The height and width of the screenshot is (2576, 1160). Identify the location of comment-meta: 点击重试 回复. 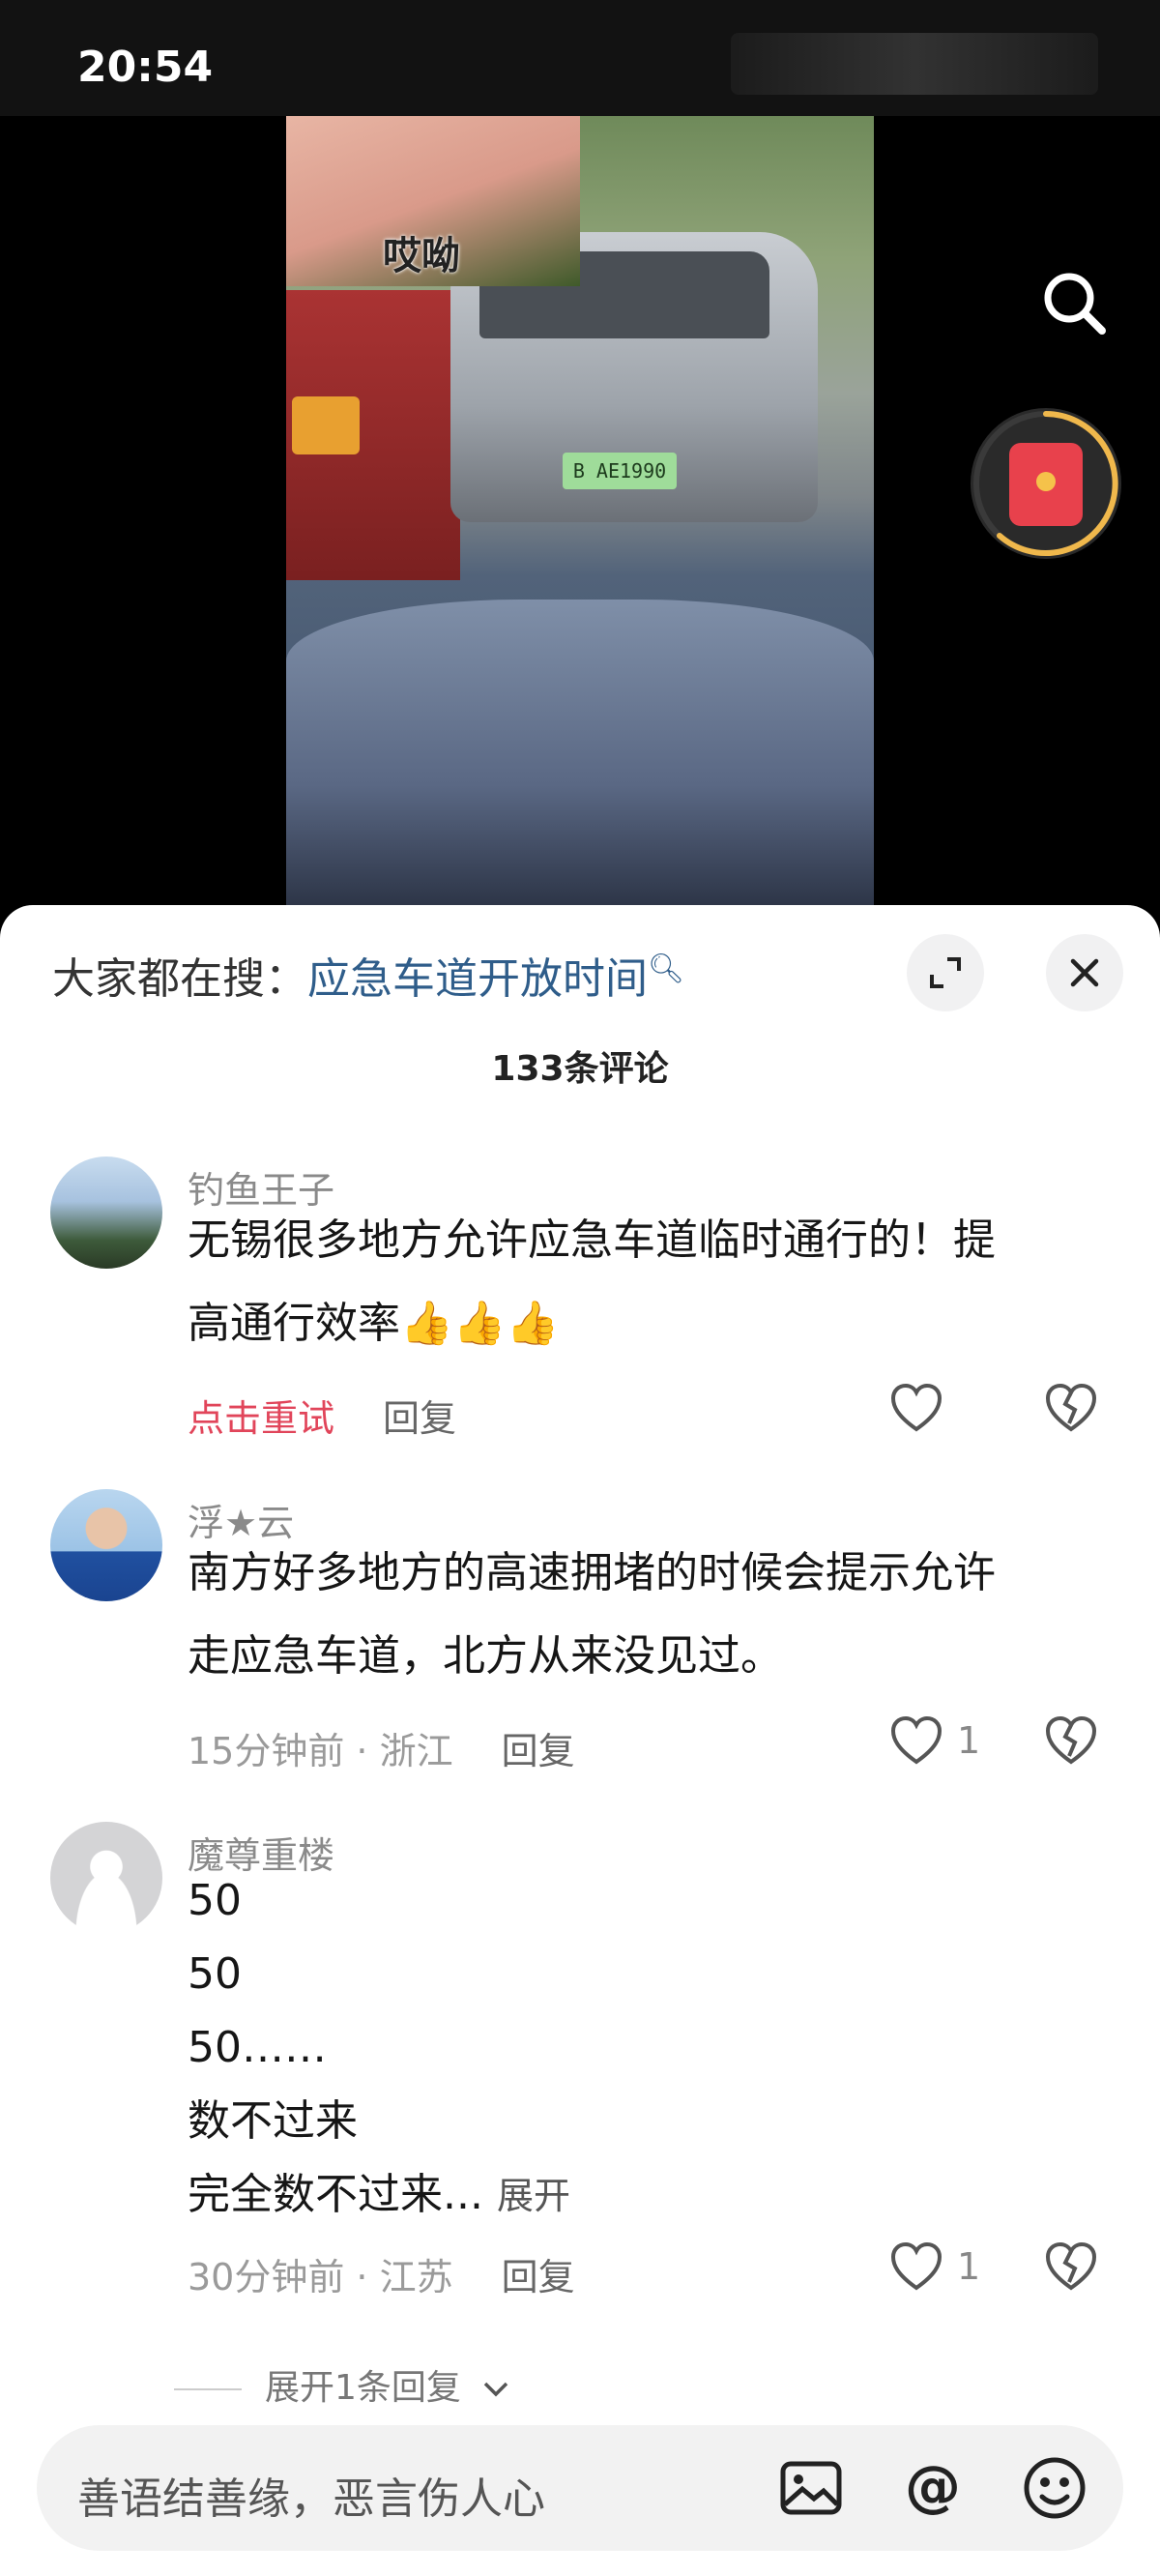
(322, 1415).